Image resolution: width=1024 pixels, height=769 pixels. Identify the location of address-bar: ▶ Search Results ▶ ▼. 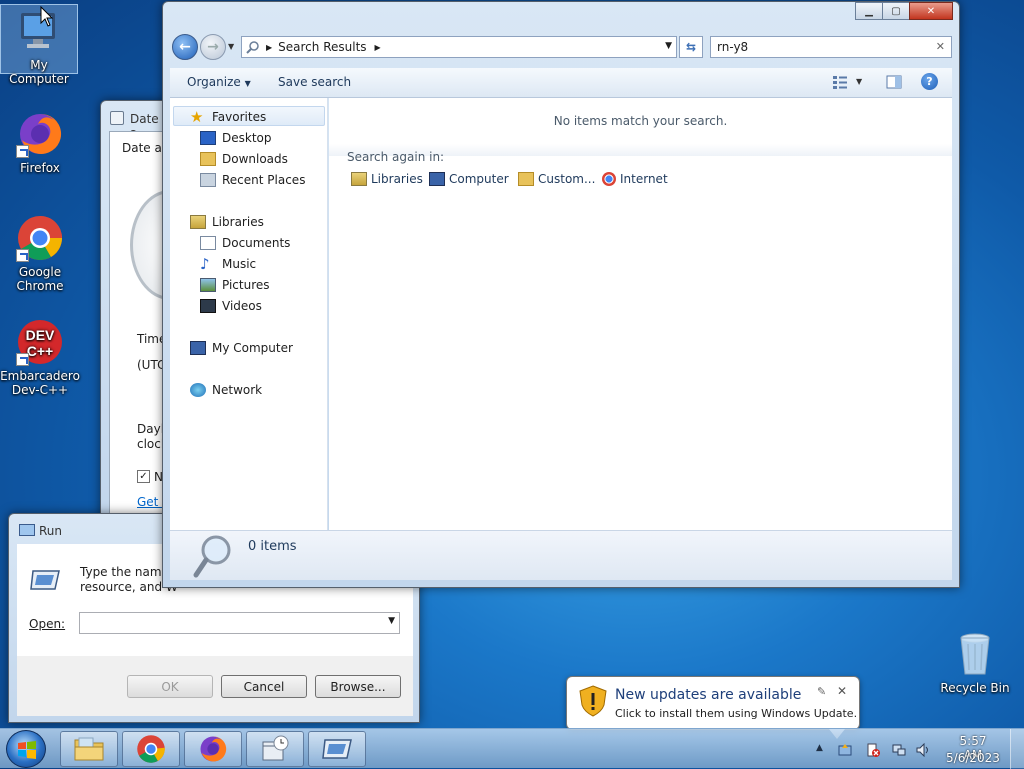
(459, 47).